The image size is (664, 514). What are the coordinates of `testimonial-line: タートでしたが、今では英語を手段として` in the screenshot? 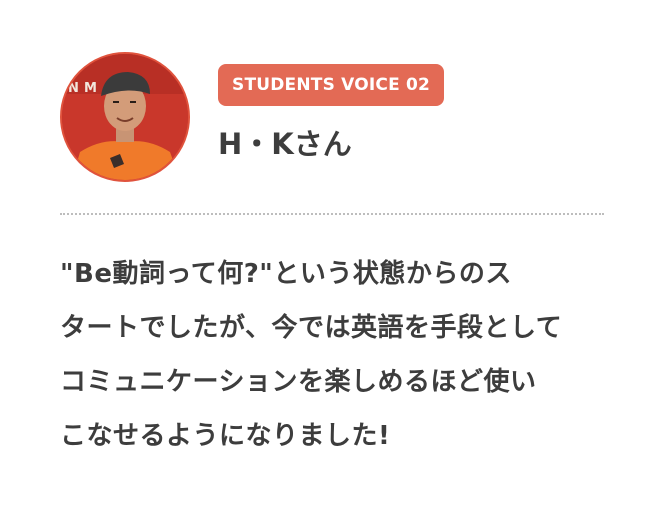 It's located at (311, 328).